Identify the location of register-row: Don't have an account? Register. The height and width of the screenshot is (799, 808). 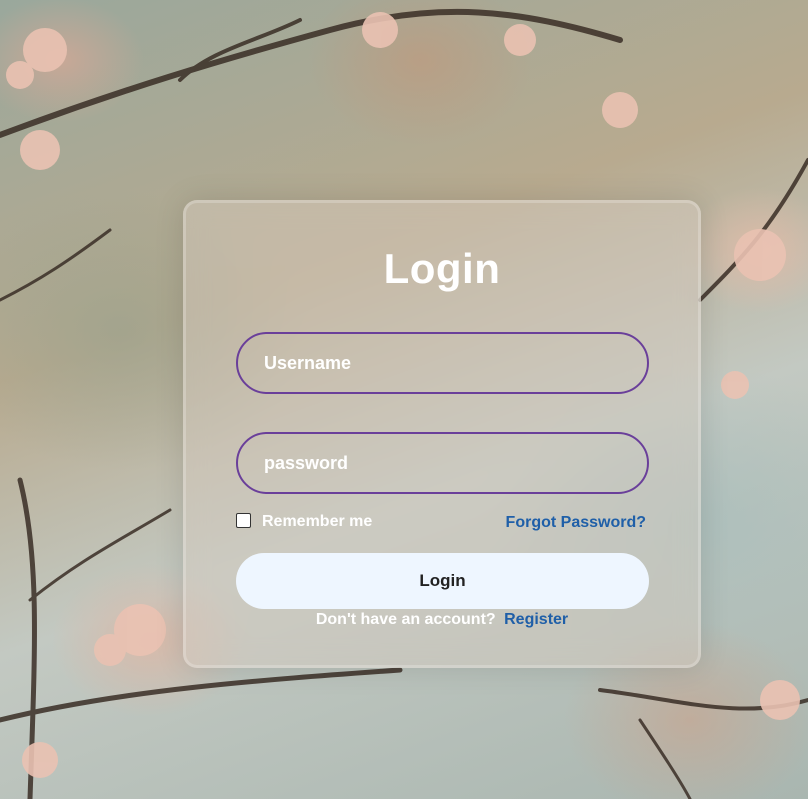
(442, 620).